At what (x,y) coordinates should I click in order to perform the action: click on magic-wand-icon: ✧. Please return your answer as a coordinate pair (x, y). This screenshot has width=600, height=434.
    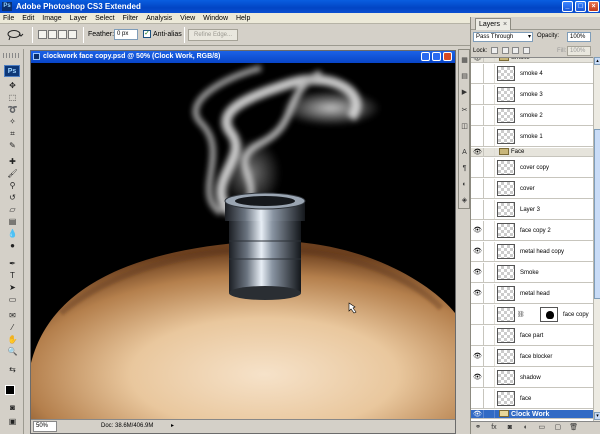
    Looking at the image, I should click on (12, 122).